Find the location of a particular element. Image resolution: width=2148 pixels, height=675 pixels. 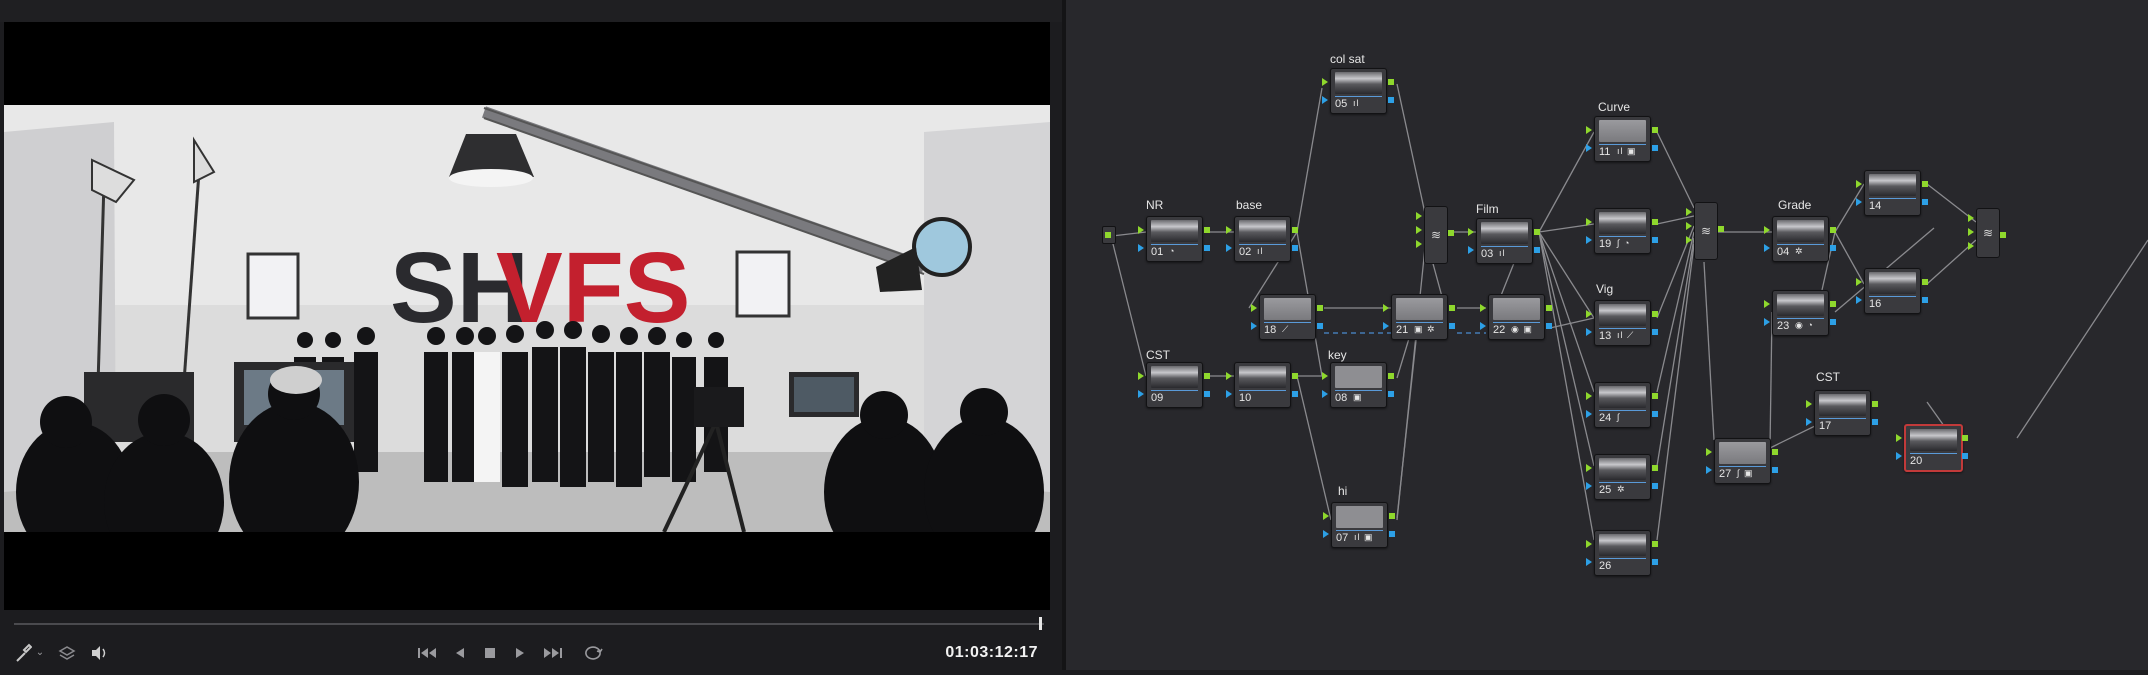

node-02: 02 ıl is located at coordinates (1262, 239).